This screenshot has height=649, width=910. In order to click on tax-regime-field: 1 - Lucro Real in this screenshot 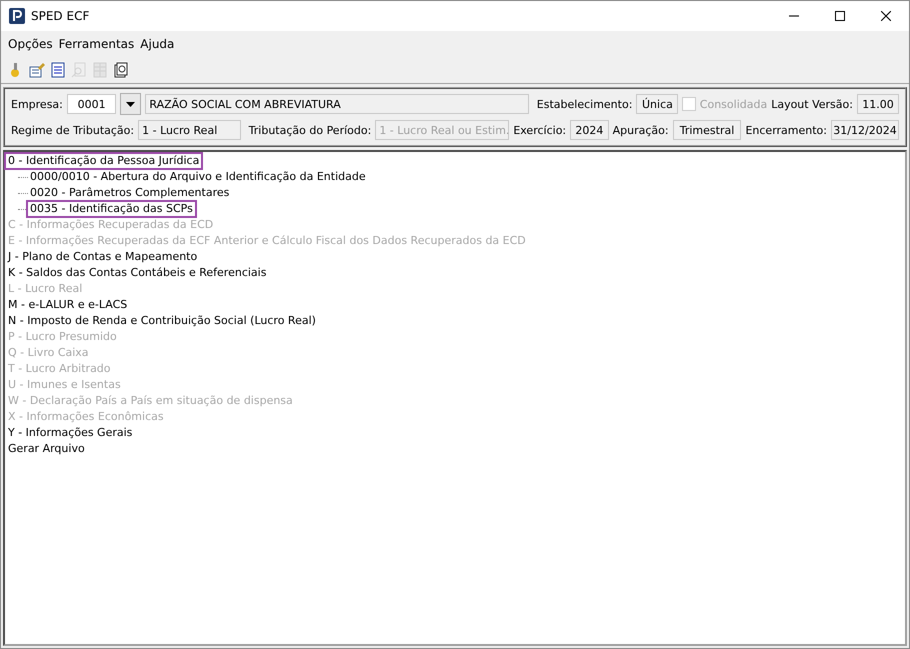, I will do `click(189, 130)`.